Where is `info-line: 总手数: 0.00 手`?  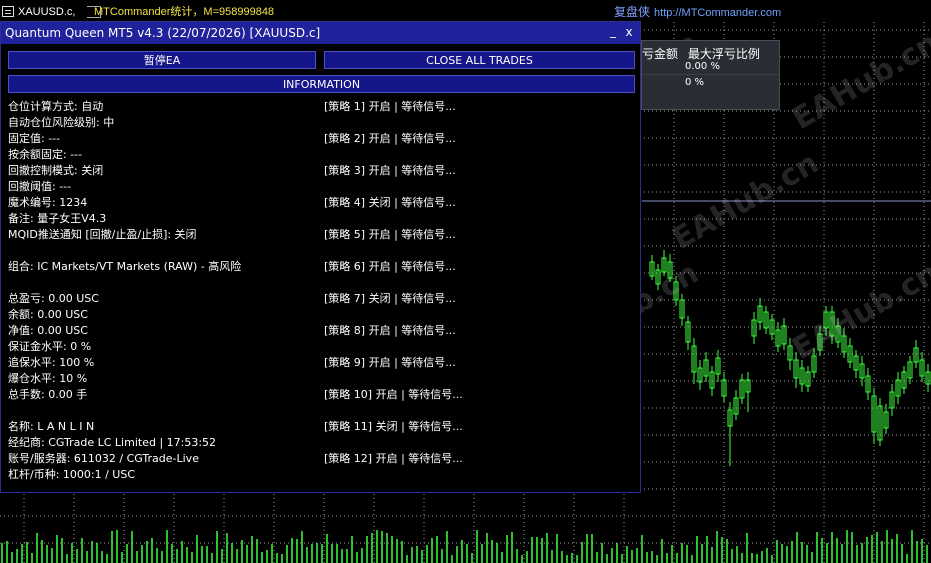 info-line: 总手数: 0.00 手 is located at coordinates (48, 394).